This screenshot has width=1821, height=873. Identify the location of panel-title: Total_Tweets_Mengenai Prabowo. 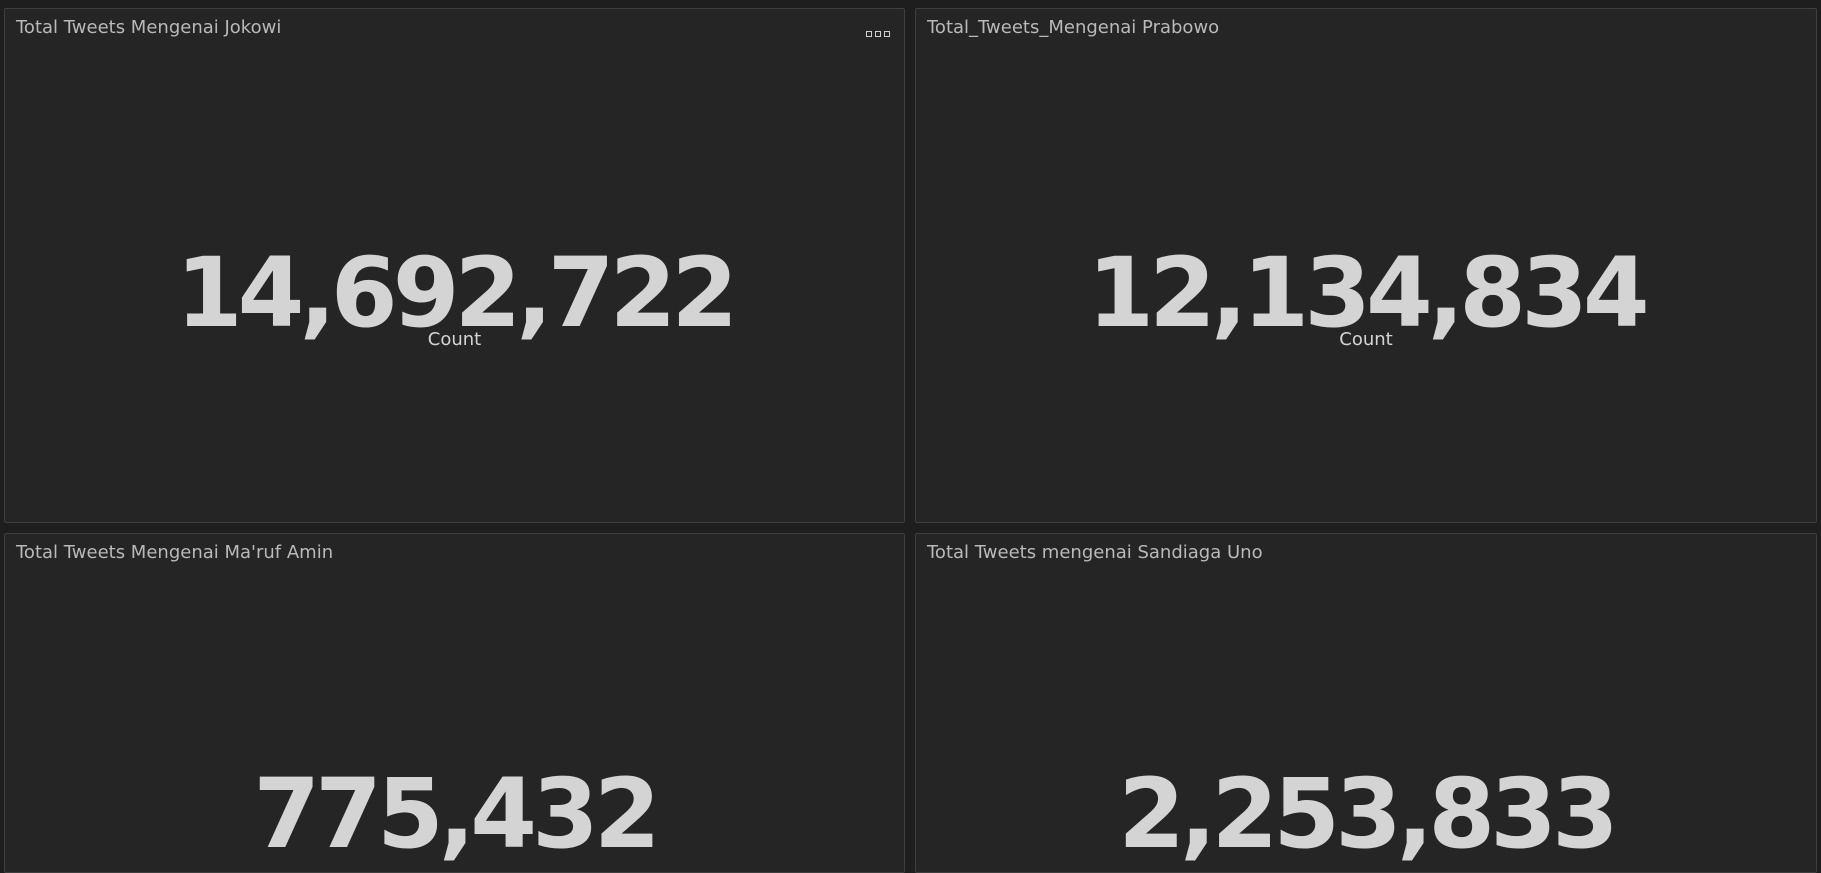
(1073, 27).